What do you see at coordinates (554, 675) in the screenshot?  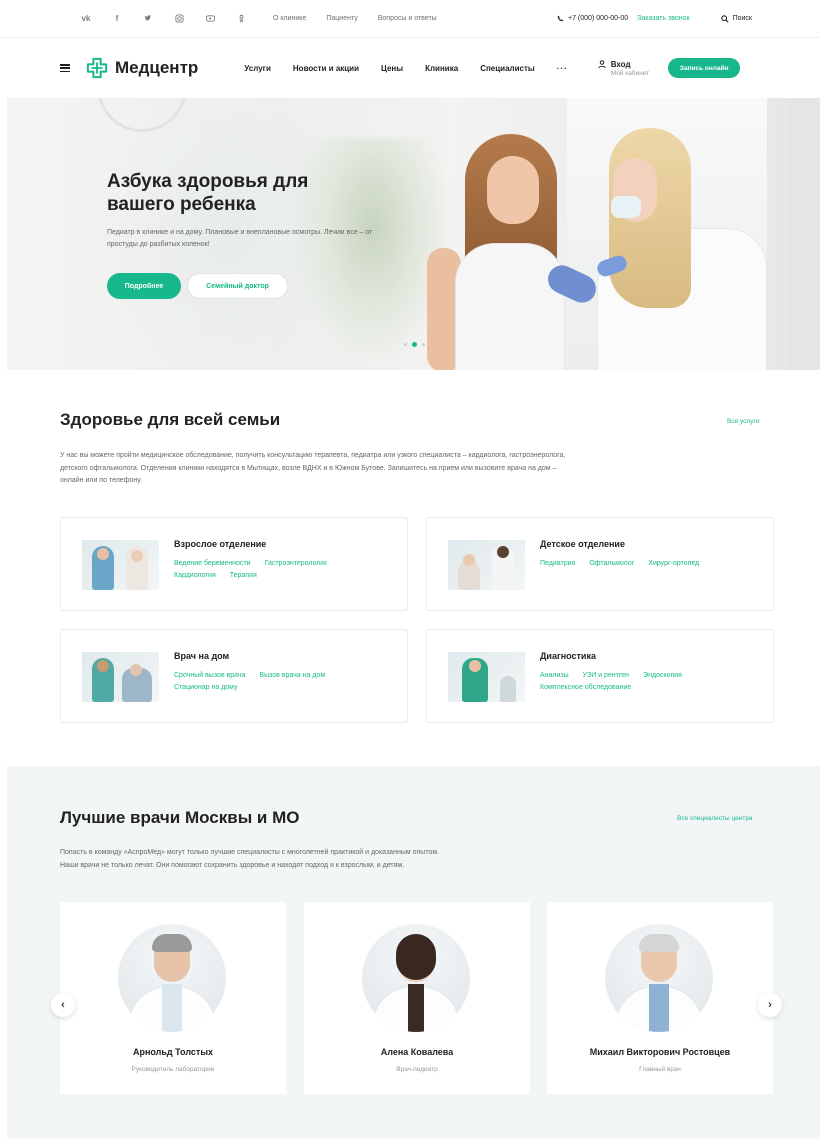 I see `tag-link: Анализы` at bounding box center [554, 675].